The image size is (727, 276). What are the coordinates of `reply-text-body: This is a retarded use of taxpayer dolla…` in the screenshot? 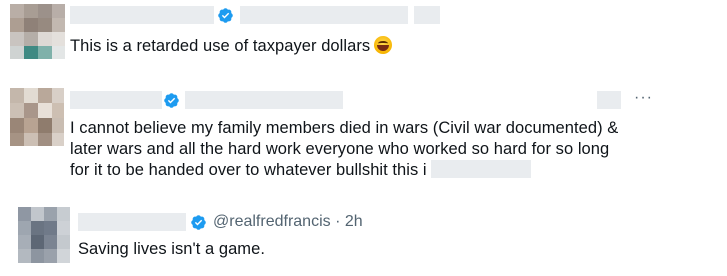 It's located at (220, 46).